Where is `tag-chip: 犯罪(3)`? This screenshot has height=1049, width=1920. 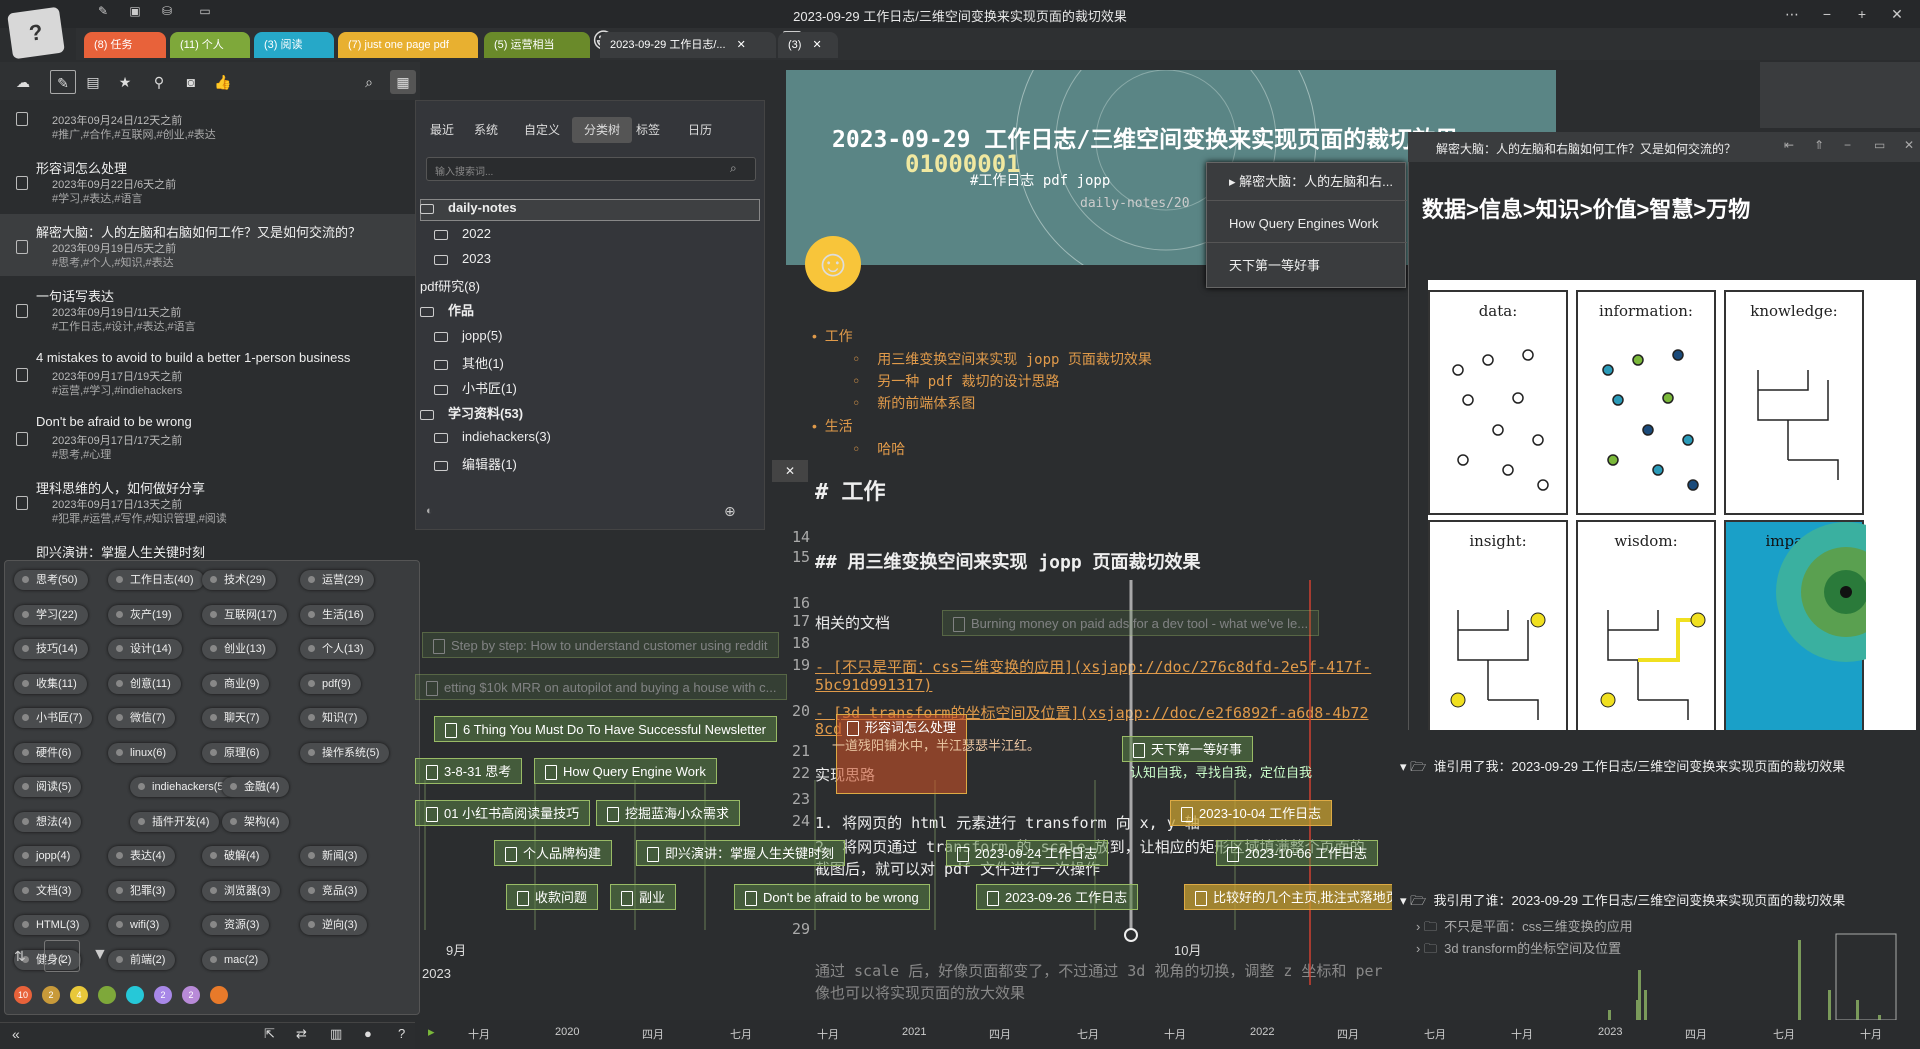
tag-chip: 犯罪(3) is located at coordinates (142, 890).